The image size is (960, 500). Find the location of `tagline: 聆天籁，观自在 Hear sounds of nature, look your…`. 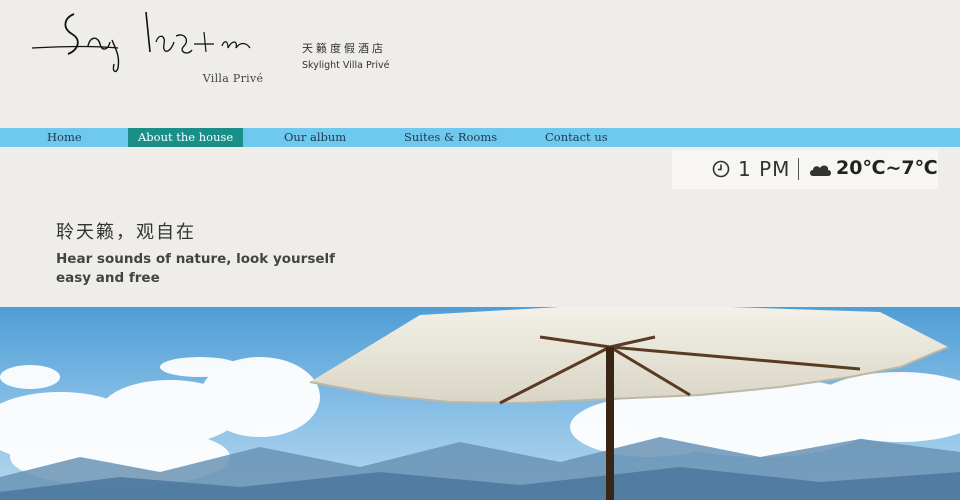

tagline: 聆天籁，观自在 Hear sounds of nature, look your… is located at coordinates (195, 253).